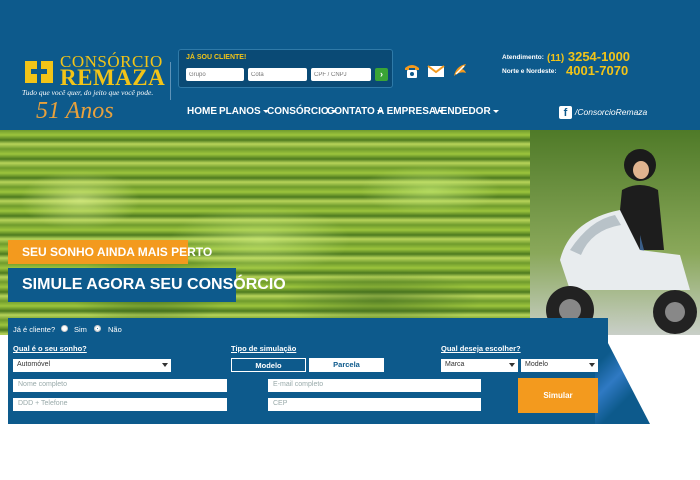  I want to click on brand-select-value: Marca, so click(455, 364).